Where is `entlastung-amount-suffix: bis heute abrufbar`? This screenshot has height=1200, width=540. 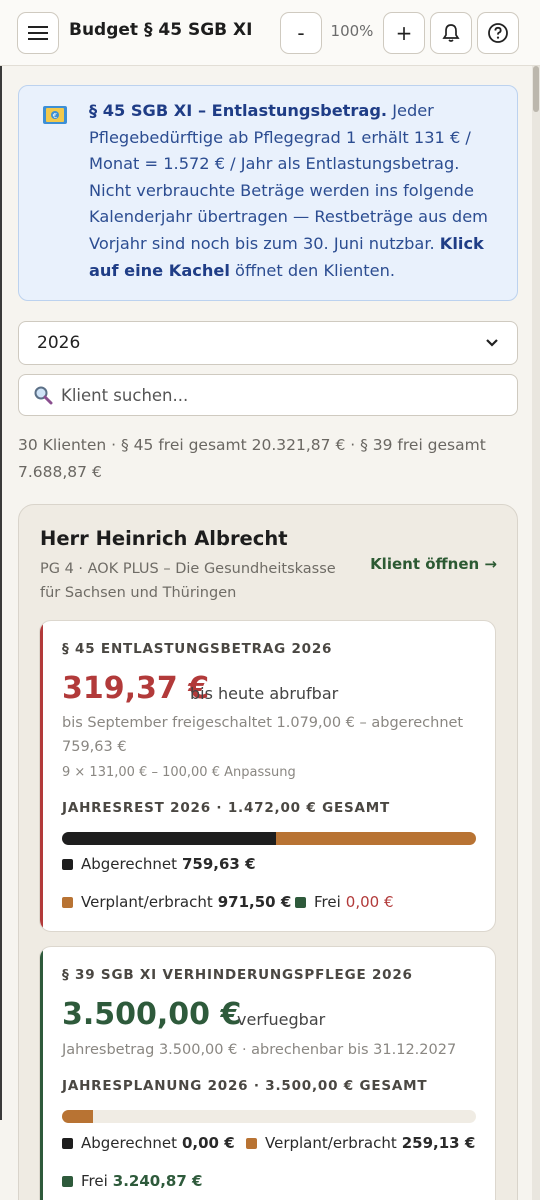 entlastung-amount-suffix: bis heute abrufbar is located at coordinates (264, 693).